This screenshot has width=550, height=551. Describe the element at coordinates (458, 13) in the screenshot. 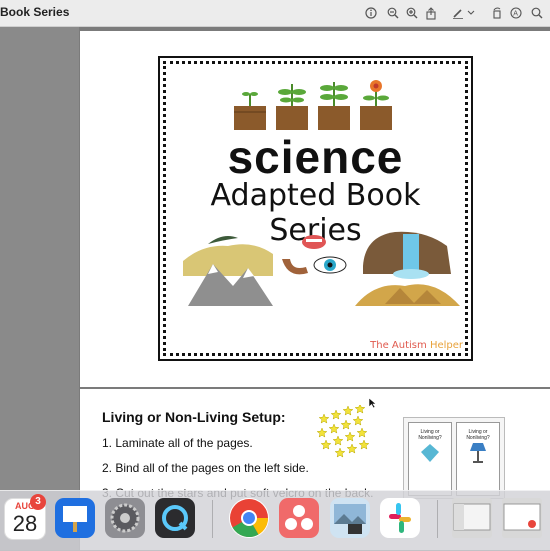

I see `markup-pen-icon` at that location.